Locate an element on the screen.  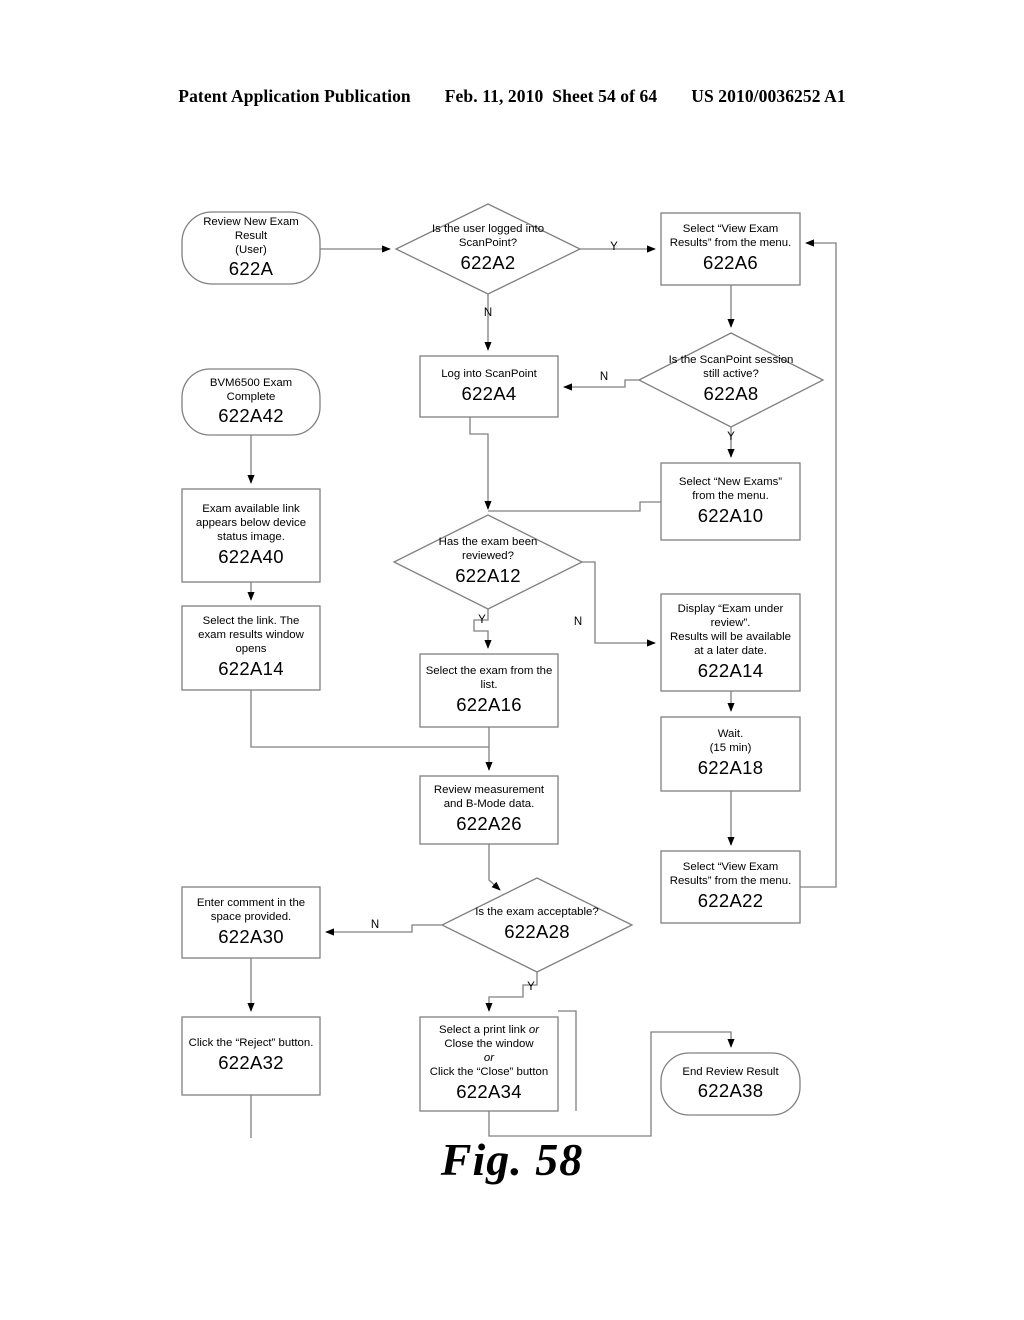
edge-label-622A8-yes: Y is located at coordinates (731, 437).